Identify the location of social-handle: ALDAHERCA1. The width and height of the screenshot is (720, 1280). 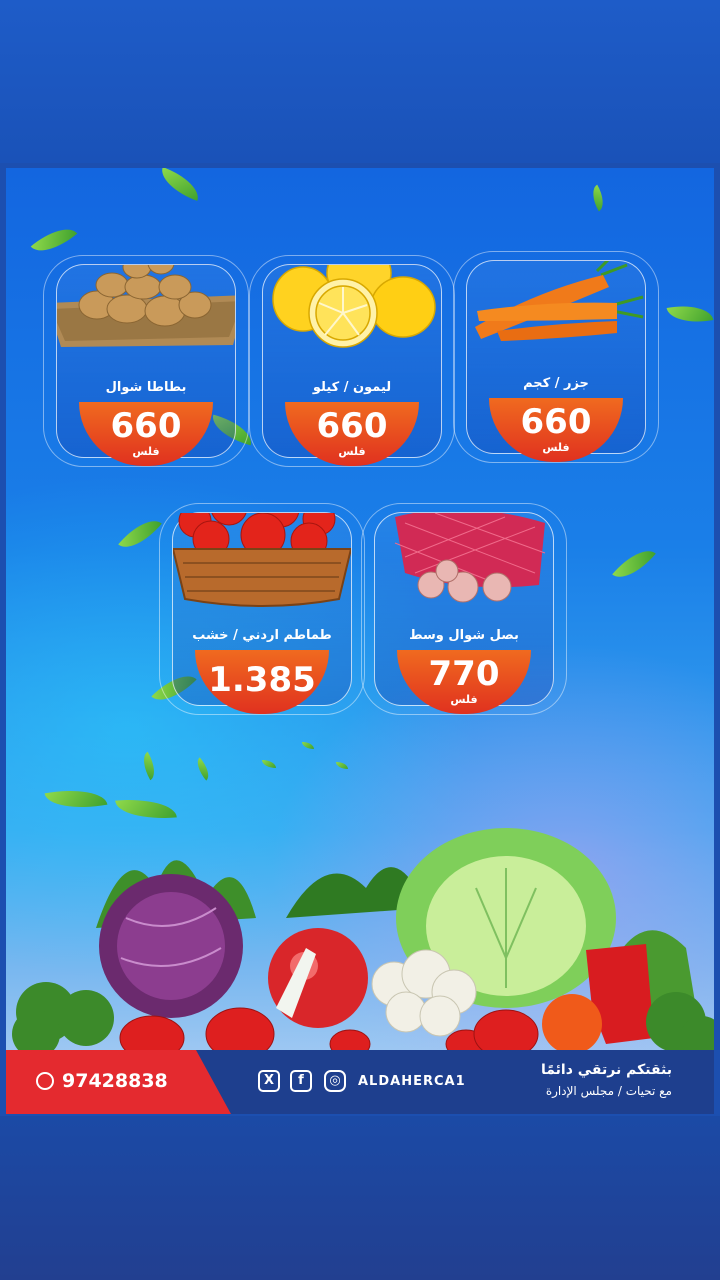
(412, 1081).